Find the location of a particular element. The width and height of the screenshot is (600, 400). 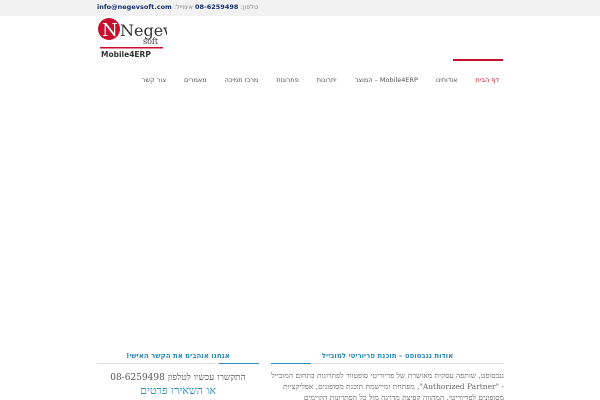

logo-tagline: Mobile4ERP is located at coordinates (126, 54).